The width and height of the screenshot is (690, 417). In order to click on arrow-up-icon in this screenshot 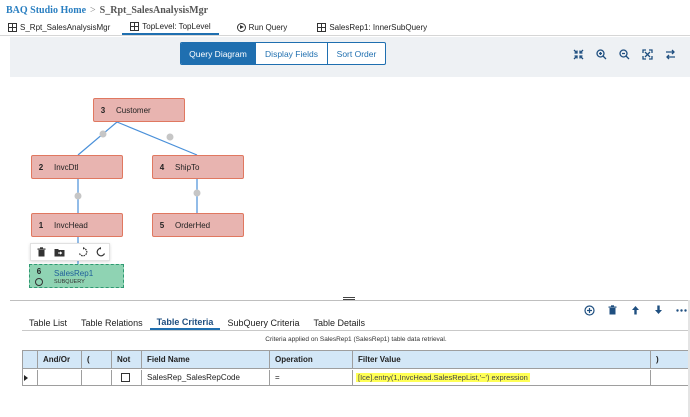, I will do `click(635, 310)`.